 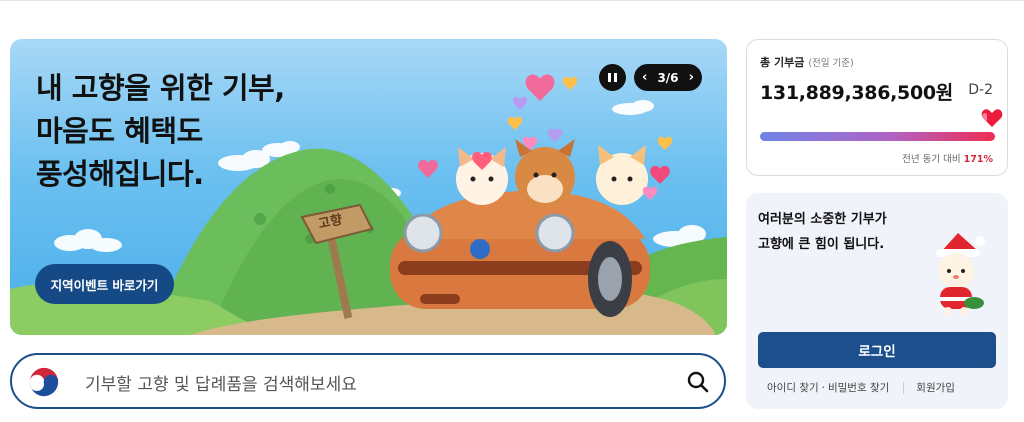 What do you see at coordinates (980, 90) in the screenshot?
I see `dday-badge: D-2` at bounding box center [980, 90].